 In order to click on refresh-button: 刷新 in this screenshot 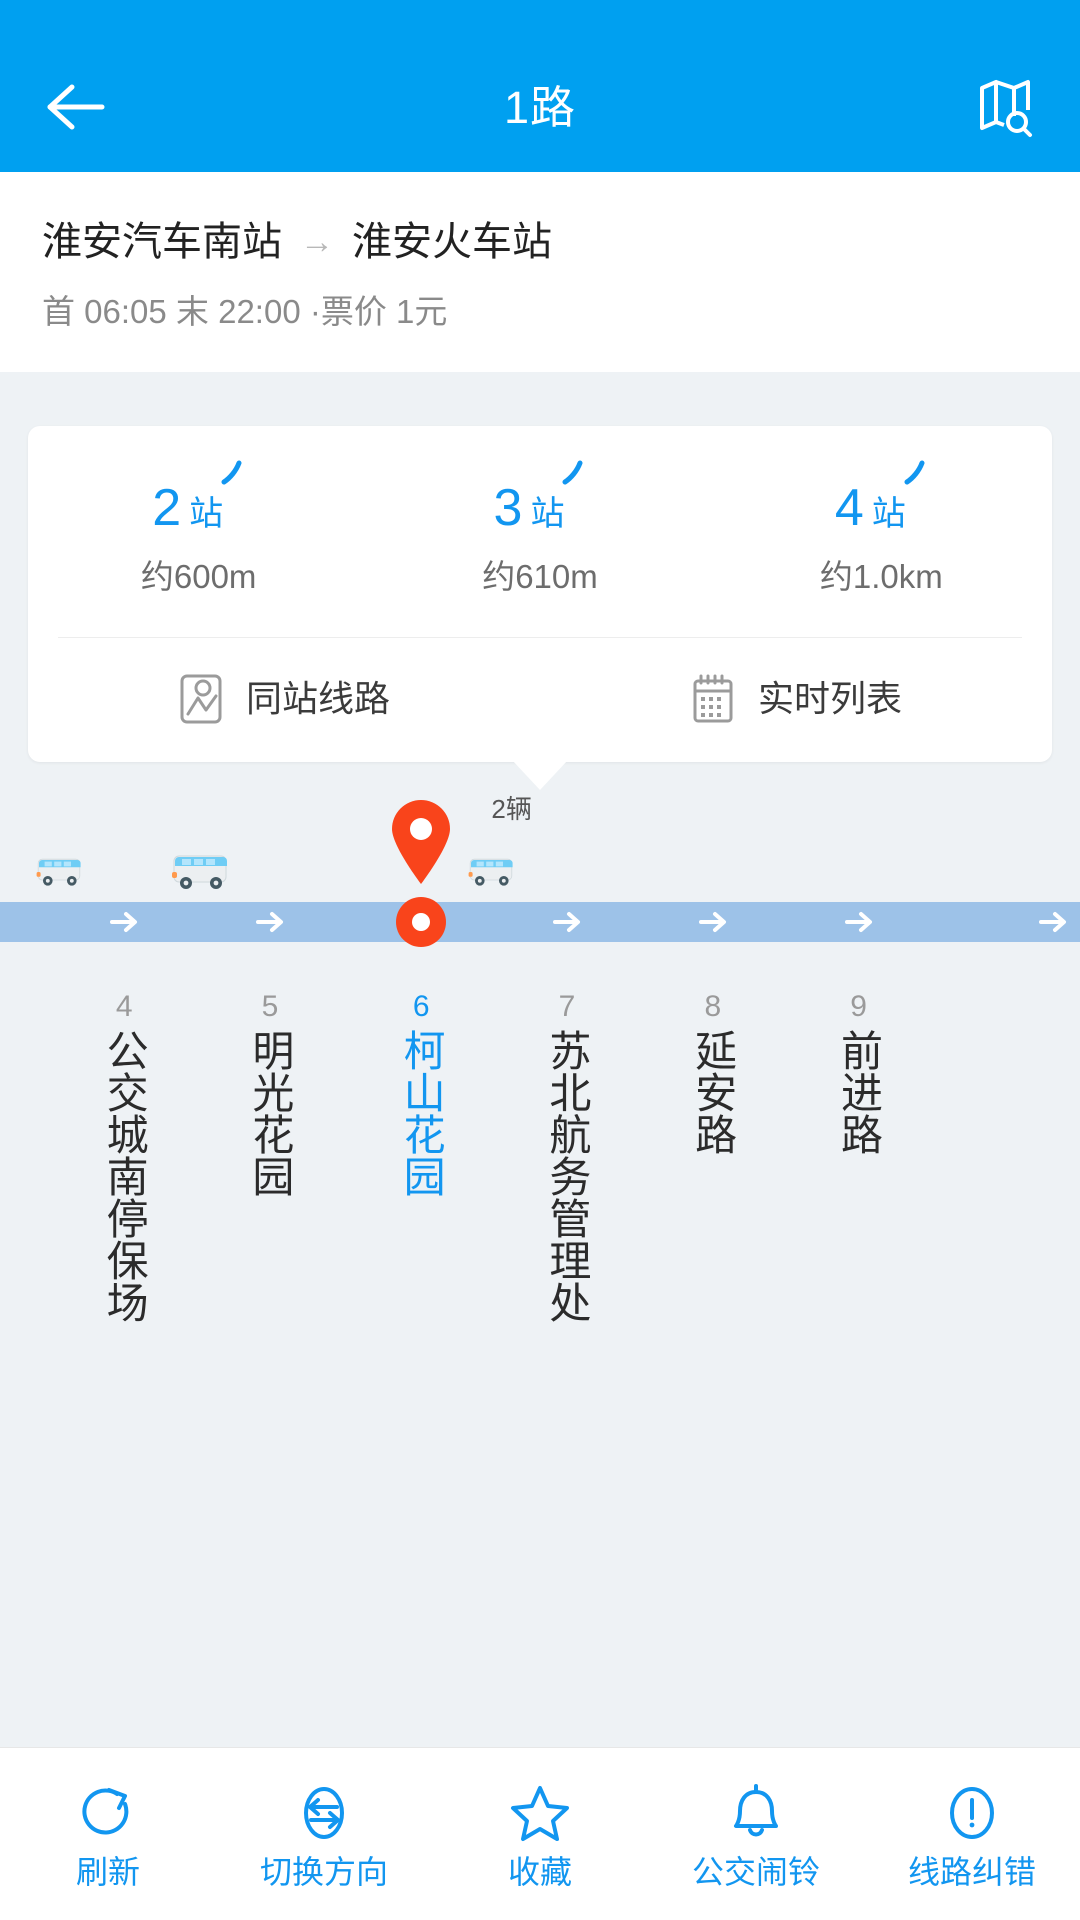, I will do `click(108, 1834)`.